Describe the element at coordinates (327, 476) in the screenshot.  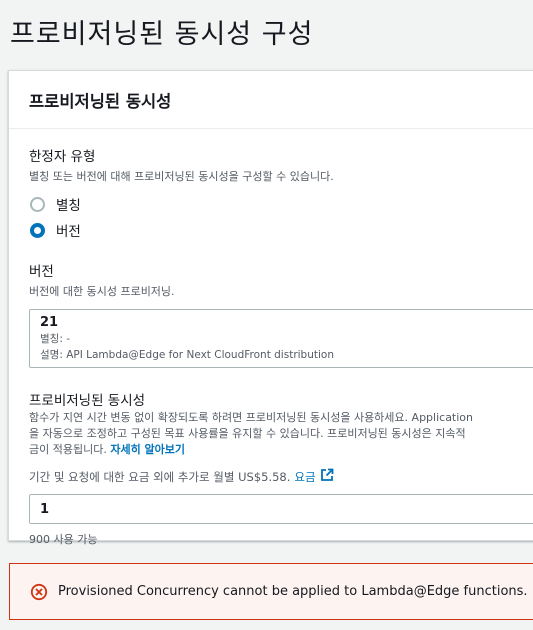
I see `external-link-icon` at that location.